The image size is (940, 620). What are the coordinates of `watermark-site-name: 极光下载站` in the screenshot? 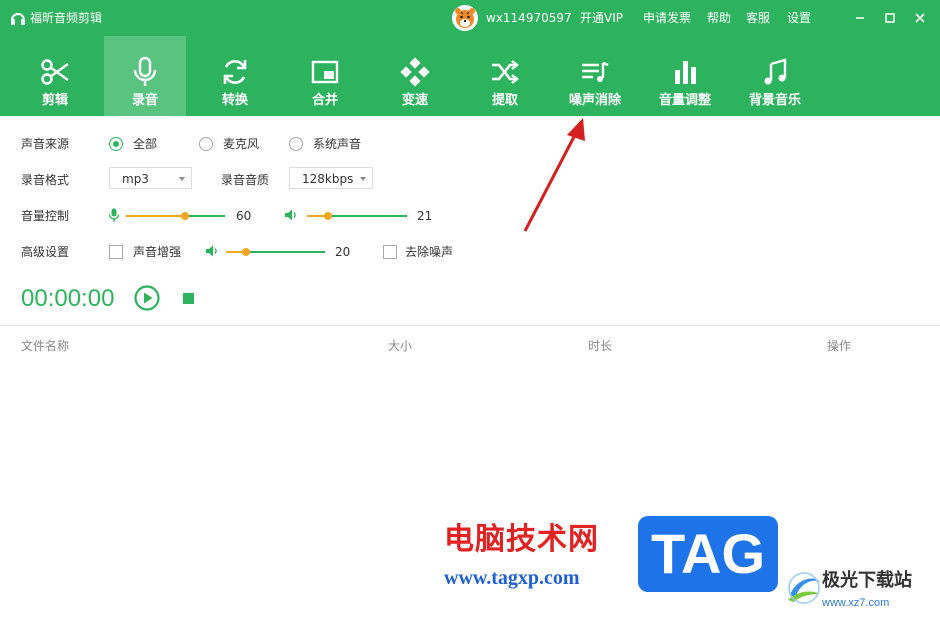 It's located at (867, 580).